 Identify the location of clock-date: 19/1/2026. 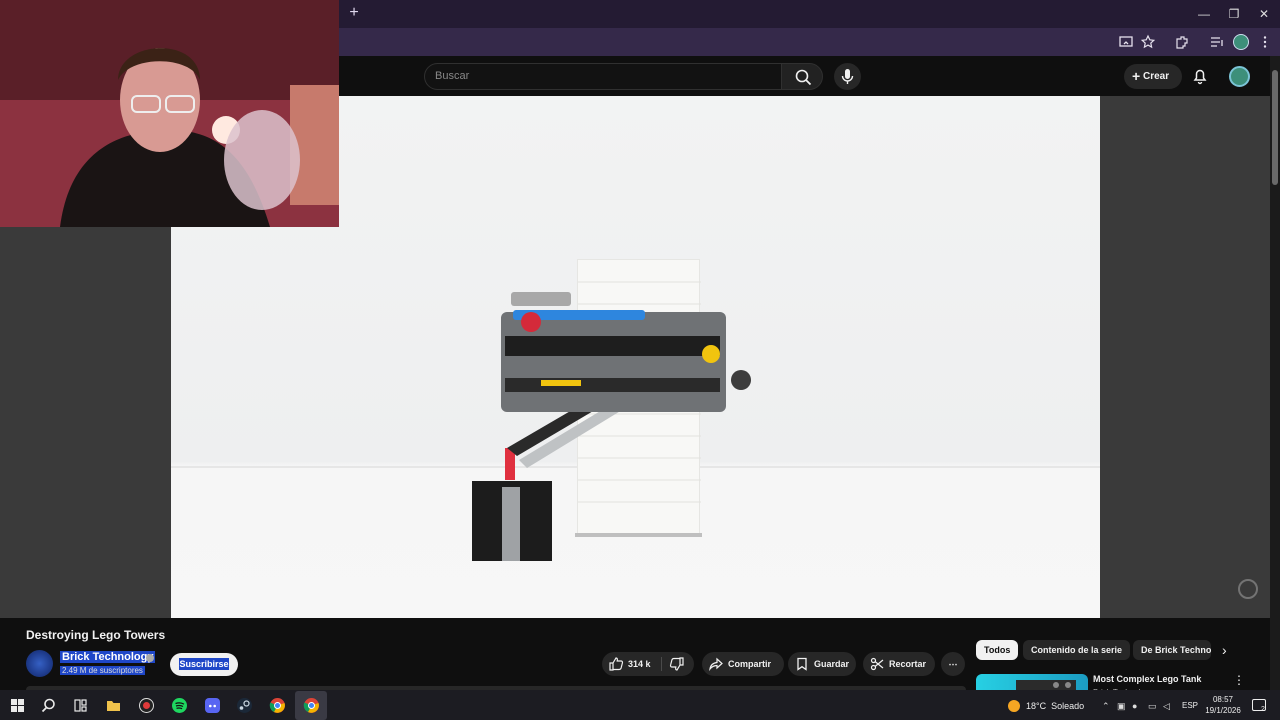
(1223, 710).